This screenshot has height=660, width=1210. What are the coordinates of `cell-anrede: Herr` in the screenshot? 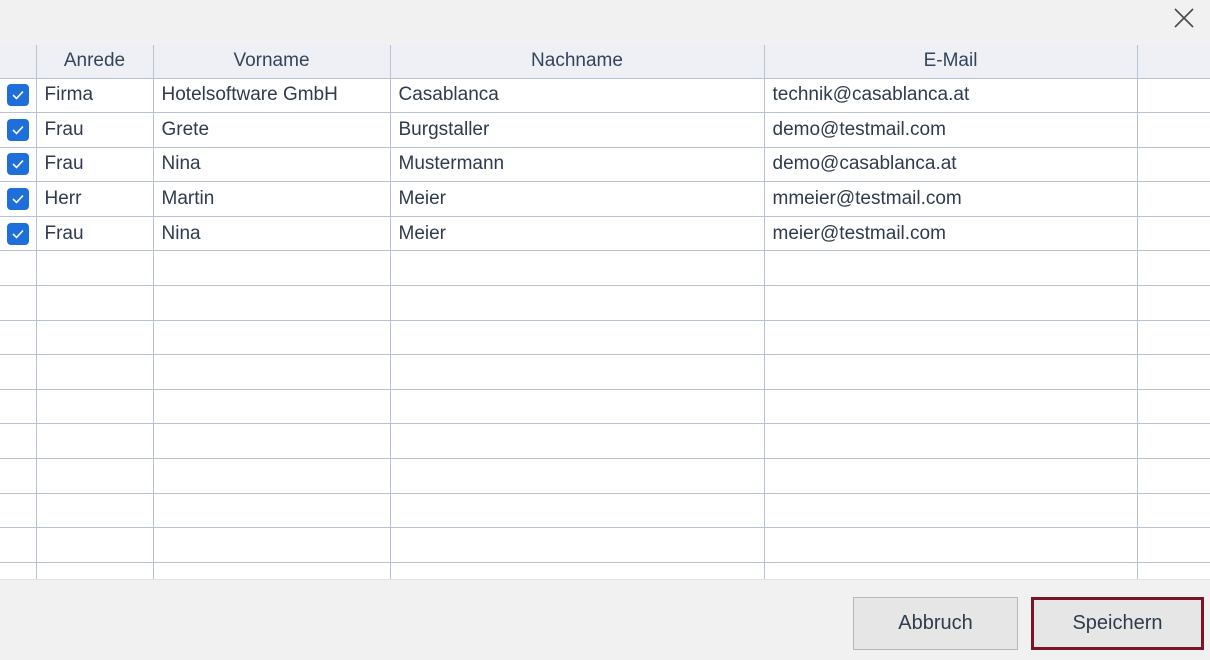 It's located at (95, 199).